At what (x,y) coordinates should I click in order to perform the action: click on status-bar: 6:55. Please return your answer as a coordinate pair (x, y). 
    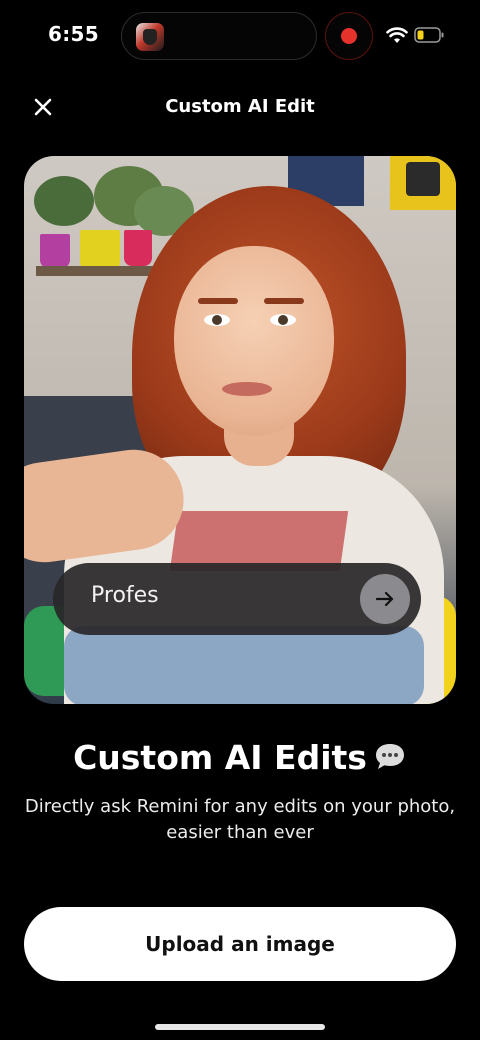
    Looking at the image, I should click on (240, 36).